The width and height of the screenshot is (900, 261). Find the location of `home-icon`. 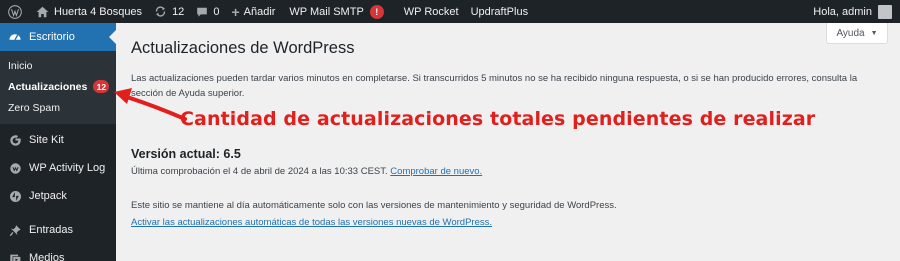

home-icon is located at coordinates (42, 12).